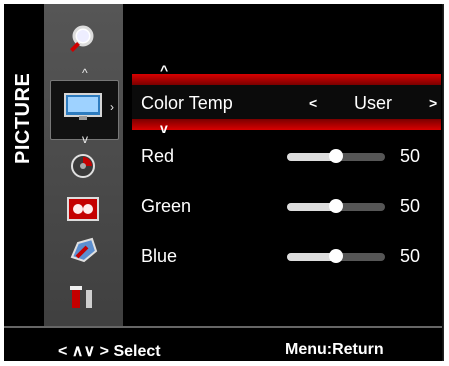 The height and width of the screenshot is (366, 449). Describe the element at coordinates (83, 39) in the screenshot. I see `magnifier-icon` at that location.